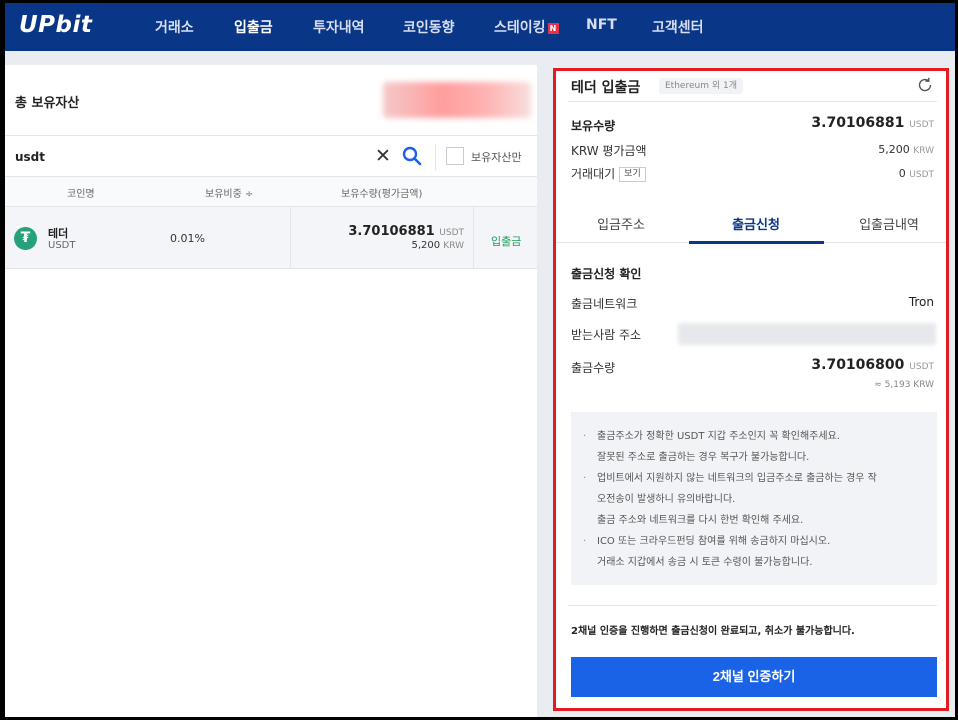 The image size is (958, 720). I want to click on balance-amount: 3.70106881, so click(858, 123).